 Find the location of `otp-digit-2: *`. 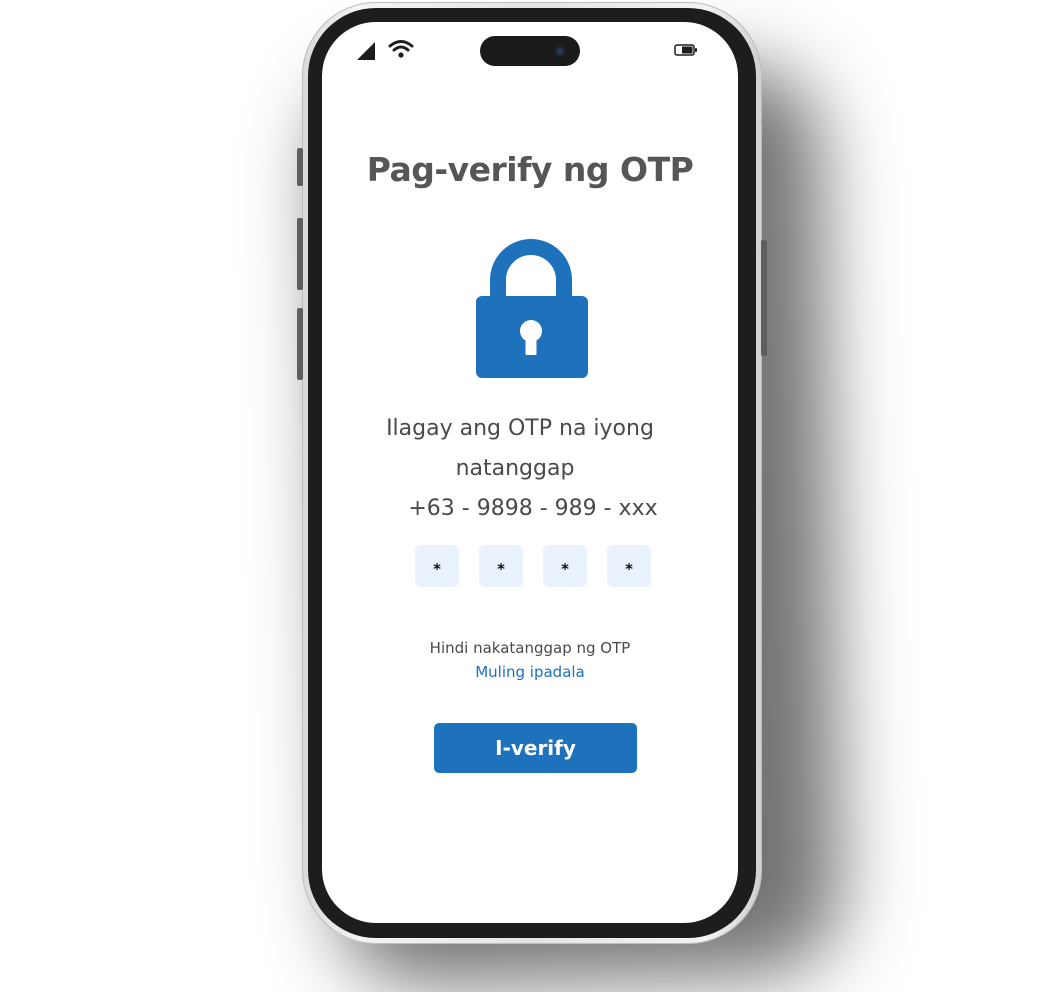

otp-digit-2: * is located at coordinates (501, 566).